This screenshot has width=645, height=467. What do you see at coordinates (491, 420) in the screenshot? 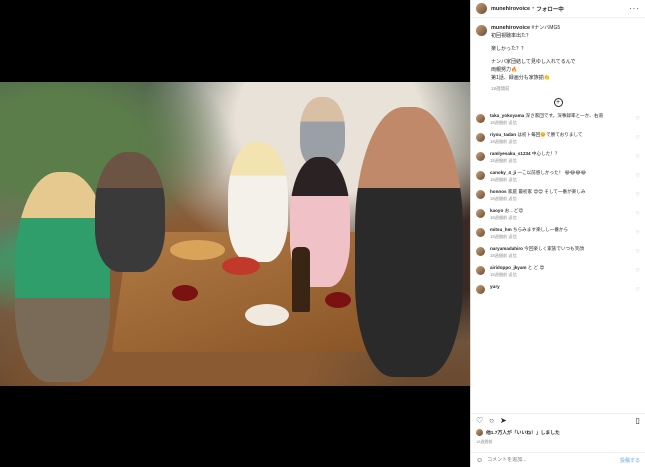
I see `comment-icon: ○` at bounding box center [491, 420].